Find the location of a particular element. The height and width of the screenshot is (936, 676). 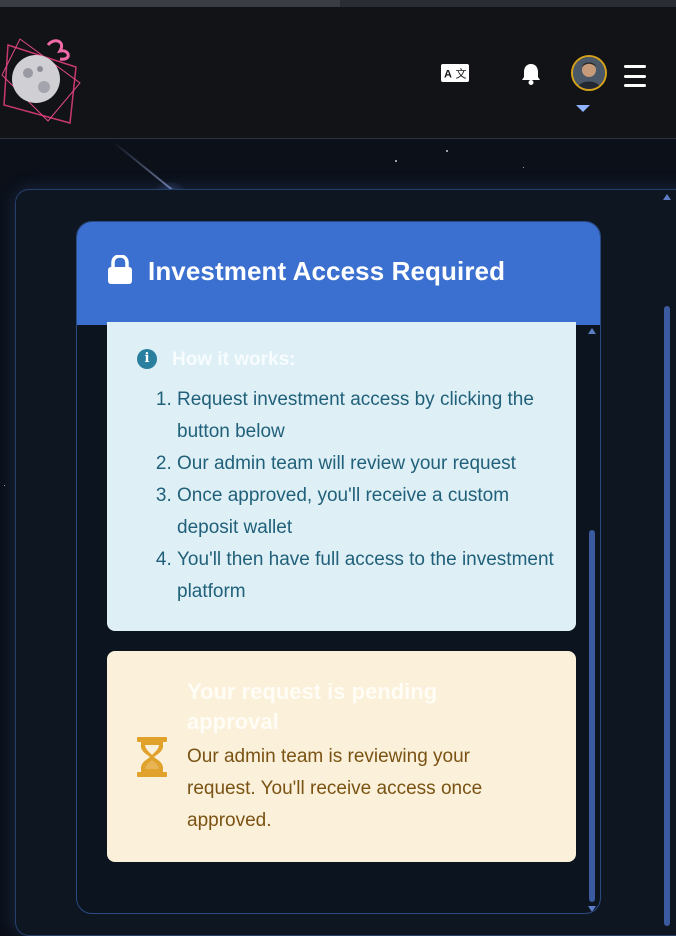

chevron-down-icon is located at coordinates (583, 108).